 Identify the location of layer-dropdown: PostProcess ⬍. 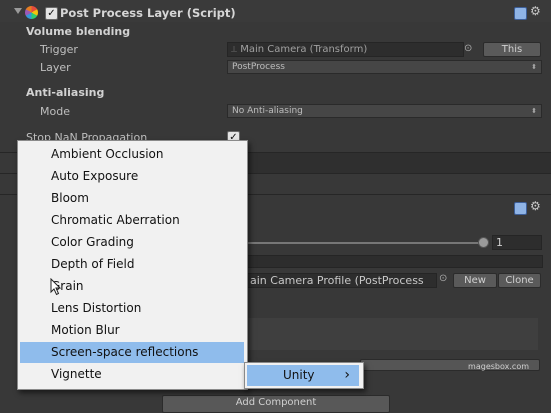
(384, 67).